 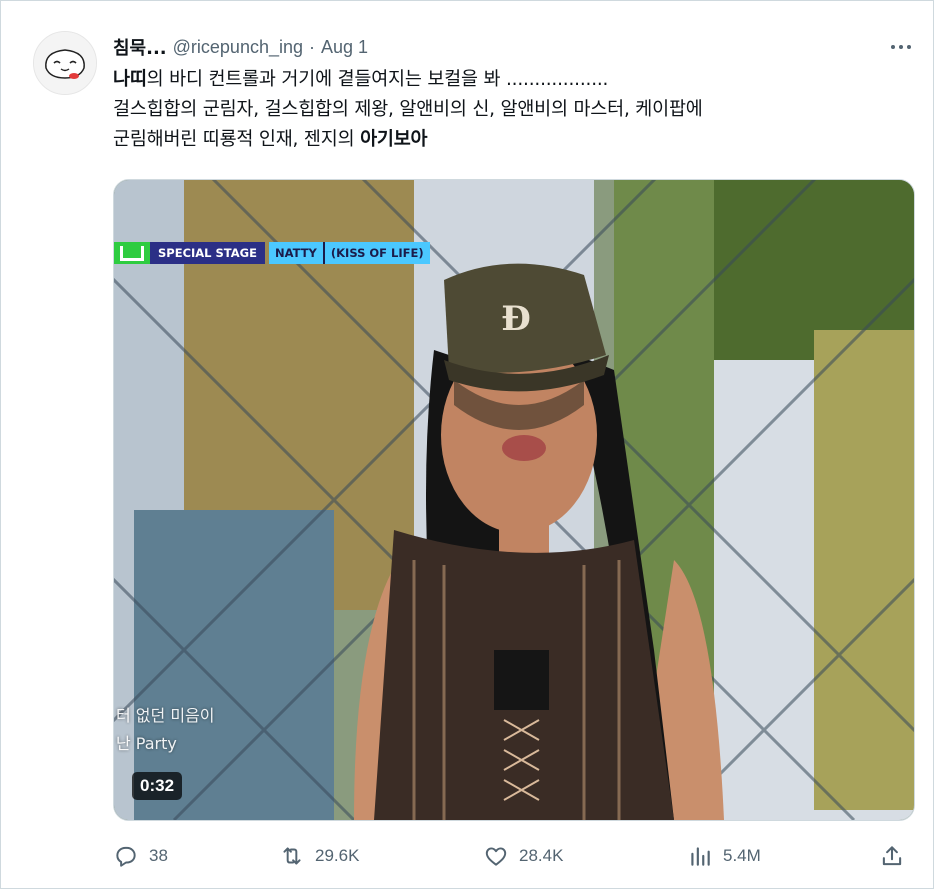 What do you see at coordinates (132, 253) in the screenshot?
I see `channel-logo-icon` at bounding box center [132, 253].